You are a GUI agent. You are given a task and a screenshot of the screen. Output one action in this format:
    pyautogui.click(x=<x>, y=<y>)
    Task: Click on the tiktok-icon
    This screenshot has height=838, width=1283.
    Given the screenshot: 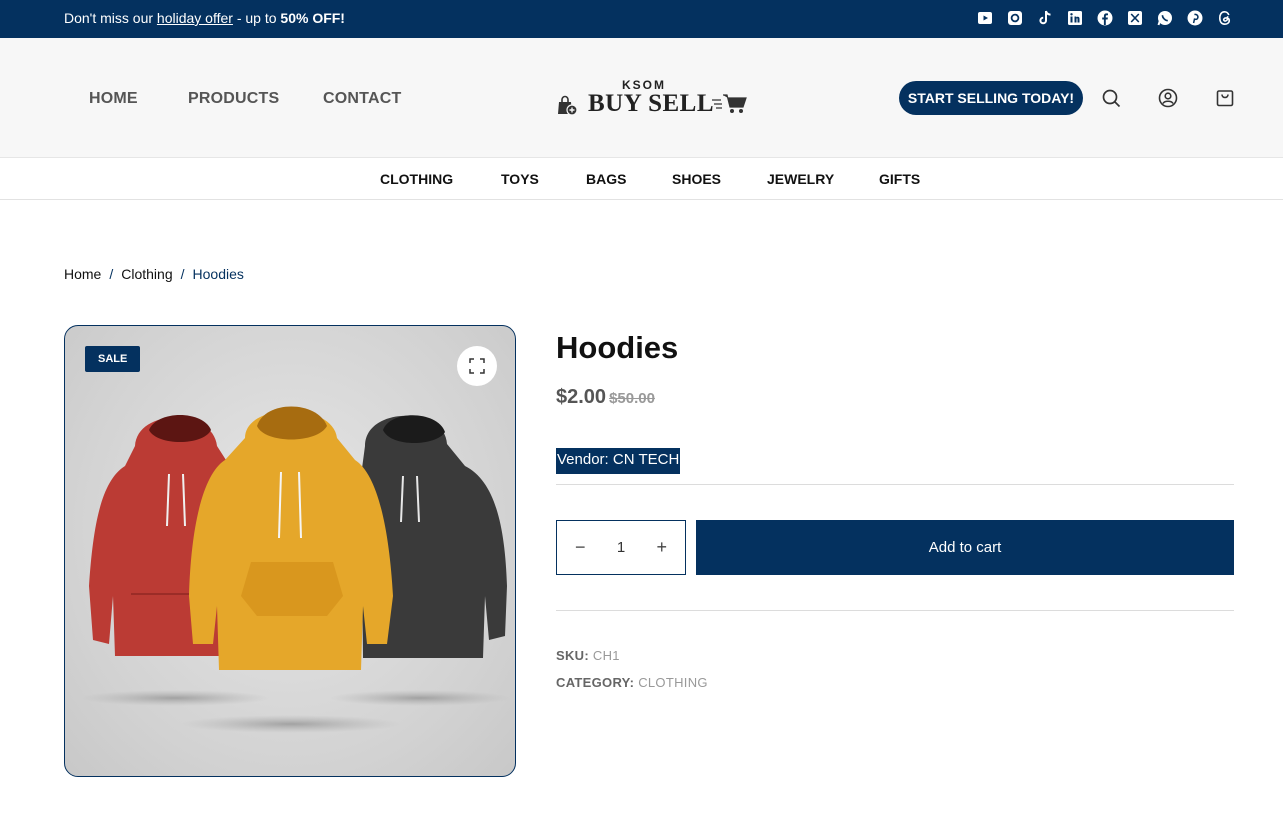 What is the action you would take?
    pyautogui.click(x=1045, y=18)
    